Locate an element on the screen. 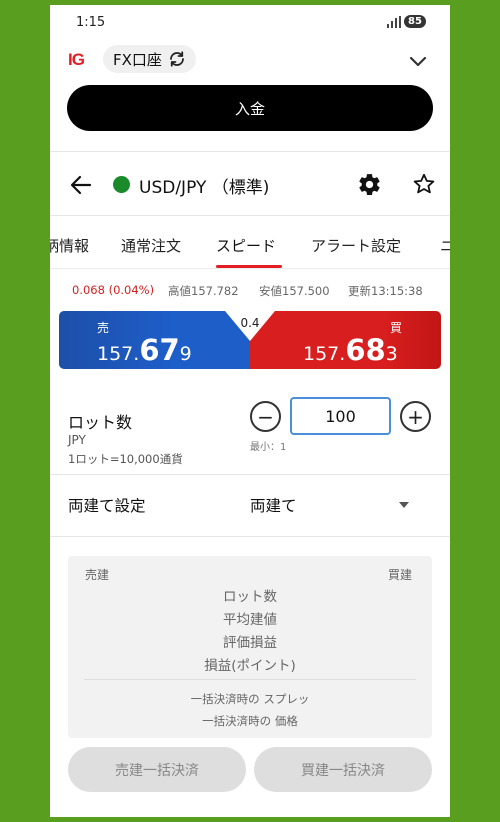 The width and height of the screenshot is (500, 822). sell-price-button: 売 157.679 is located at coordinates (154, 340).